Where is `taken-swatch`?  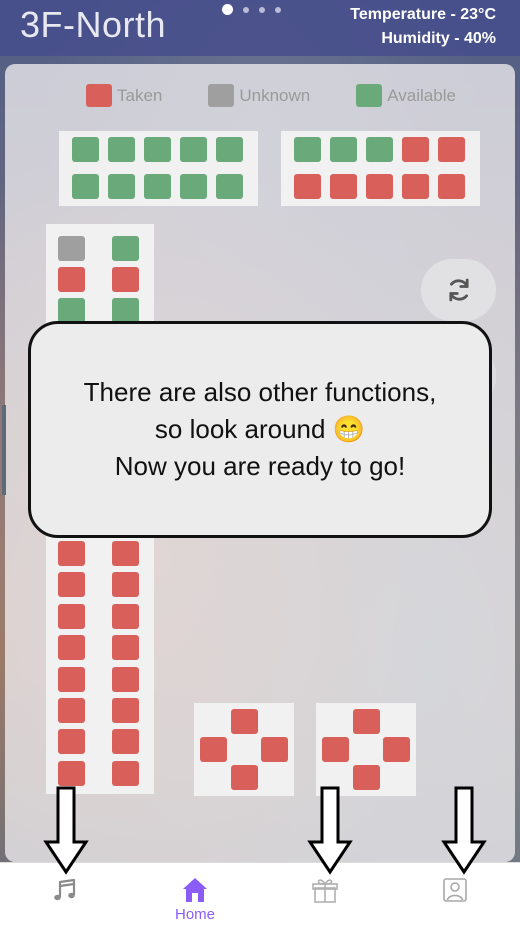 taken-swatch is located at coordinates (99, 95).